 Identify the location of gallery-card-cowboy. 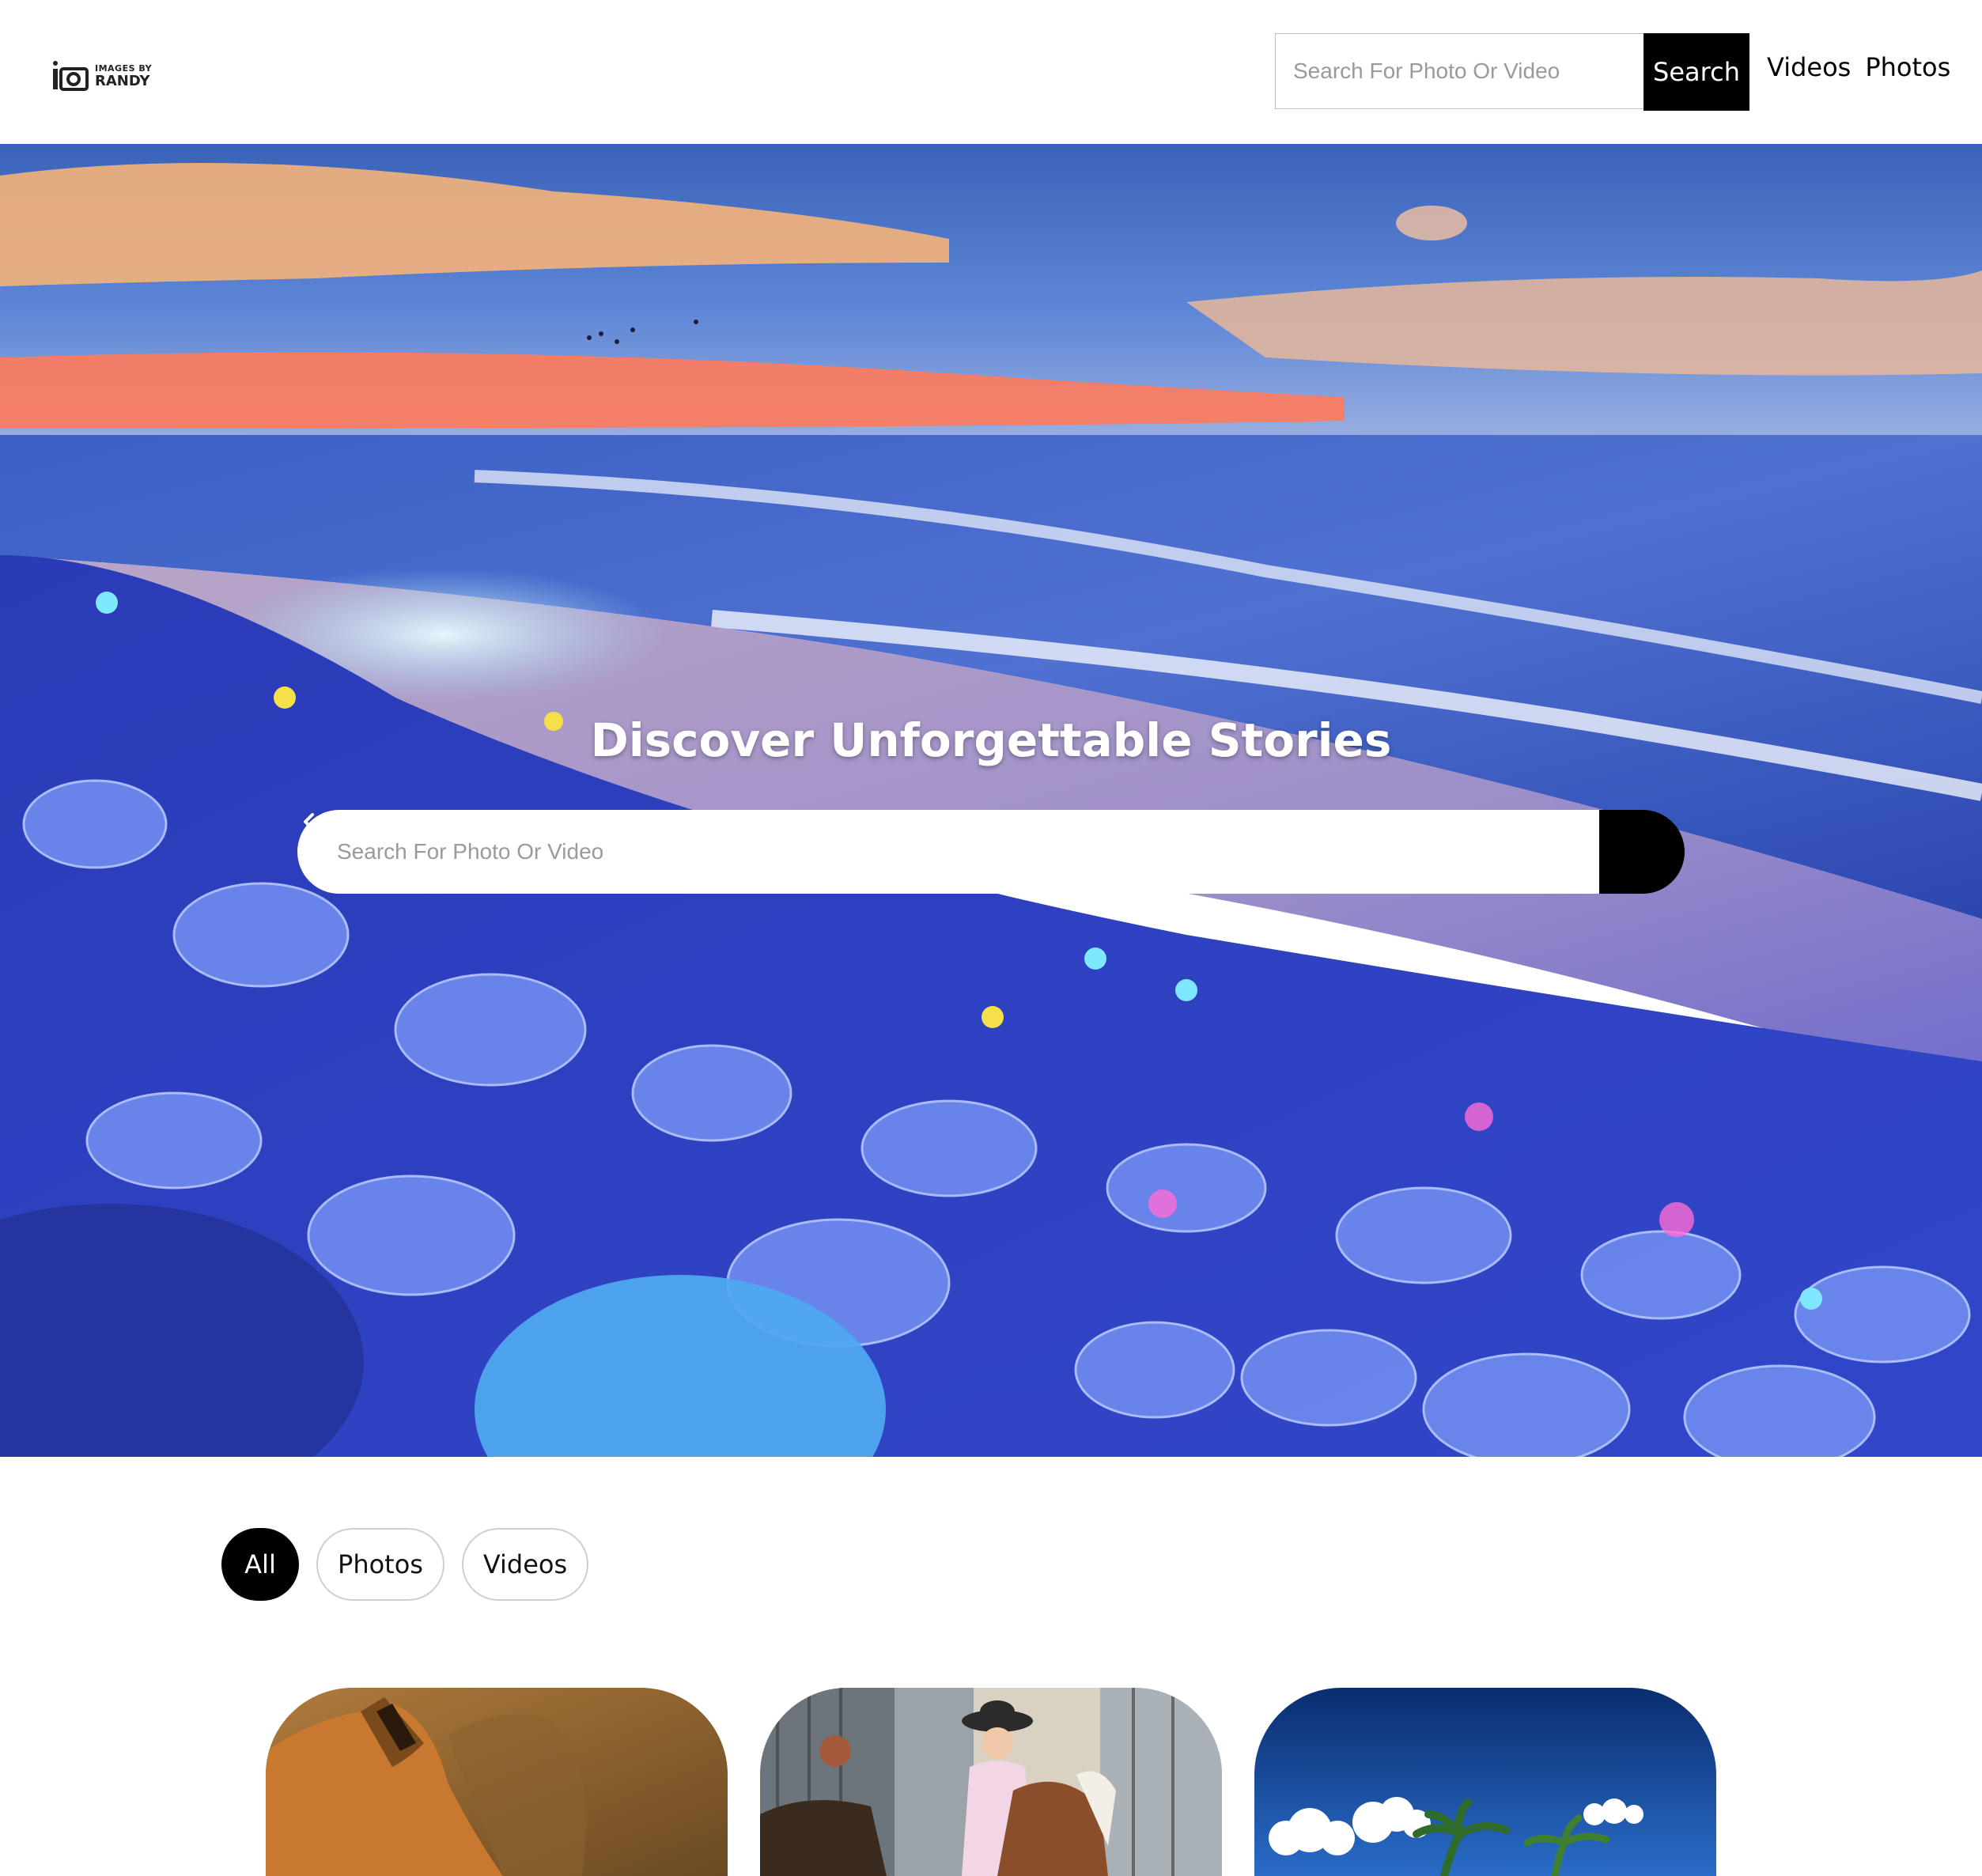
(991, 1782).